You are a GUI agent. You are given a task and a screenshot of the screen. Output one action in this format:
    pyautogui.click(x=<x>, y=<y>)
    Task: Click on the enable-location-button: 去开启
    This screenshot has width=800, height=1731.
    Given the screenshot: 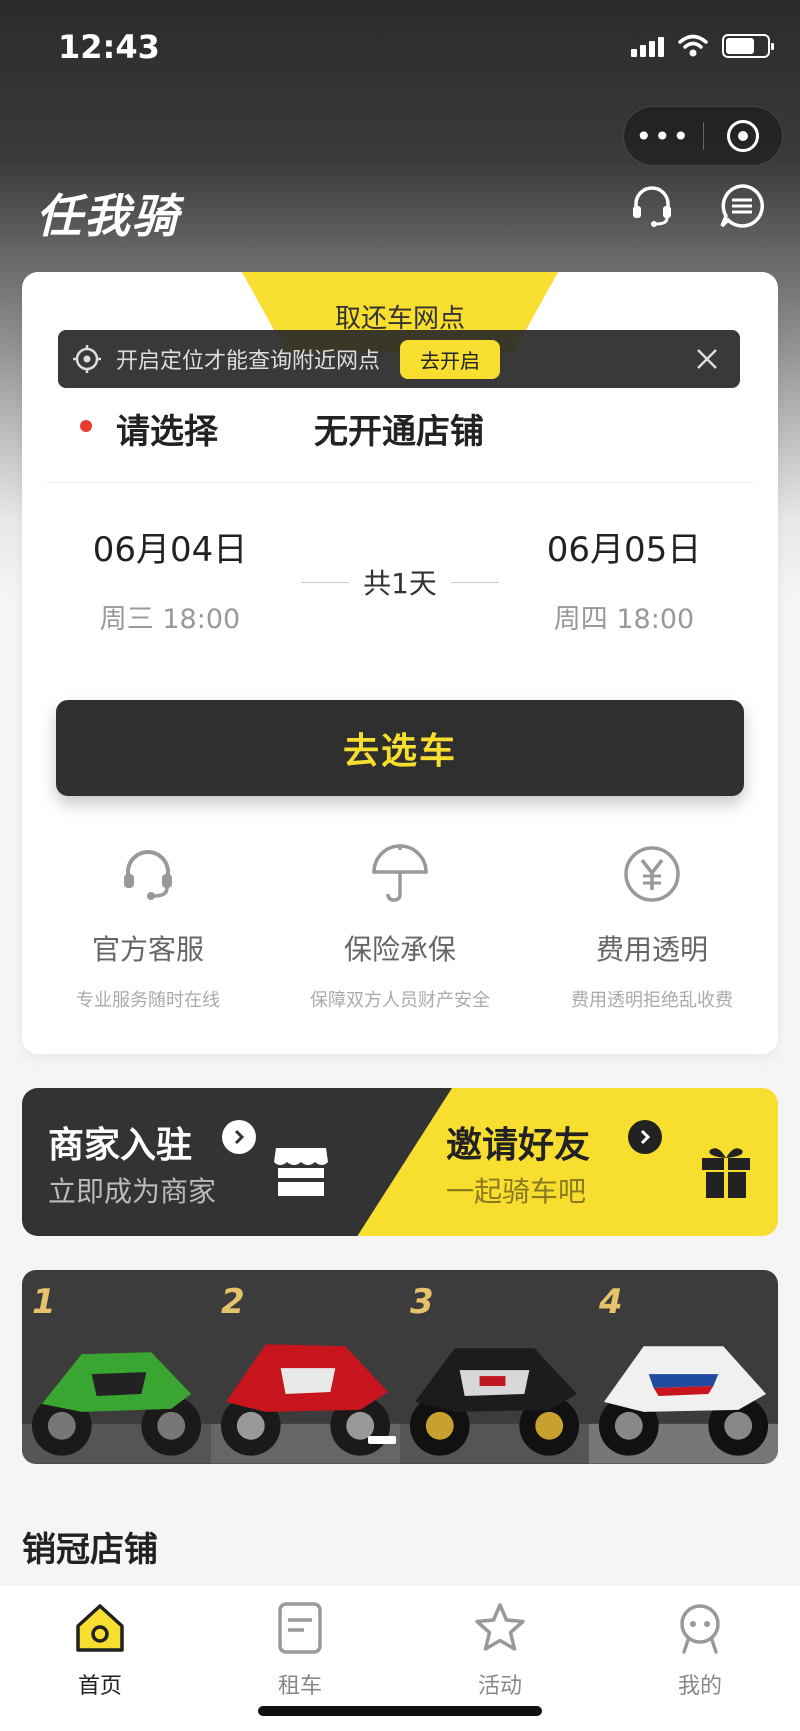 What is the action you would take?
    pyautogui.click(x=450, y=359)
    